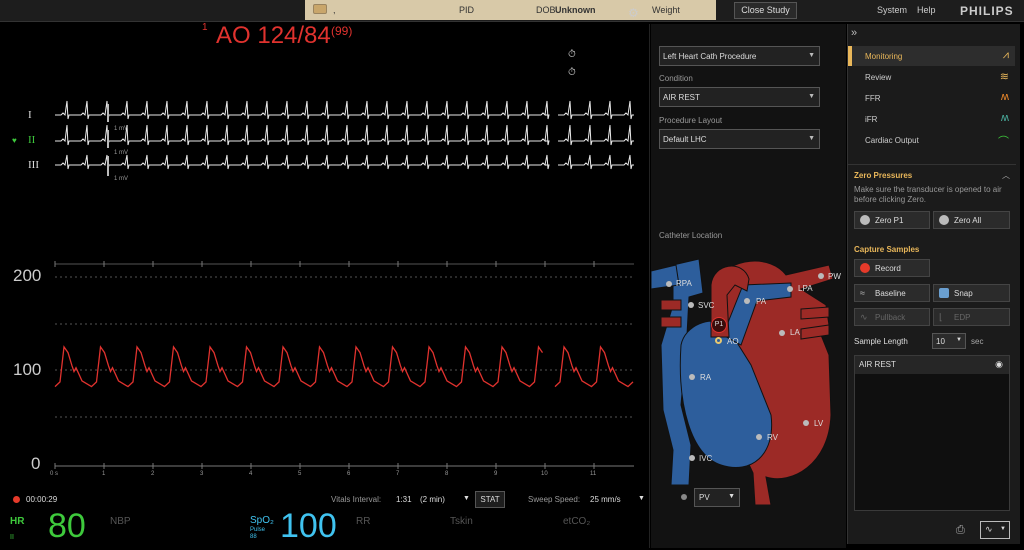 This screenshot has height=550, width=1024. Describe the element at coordinates (747, 301) in the screenshot. I see `pa-marker` at that location.